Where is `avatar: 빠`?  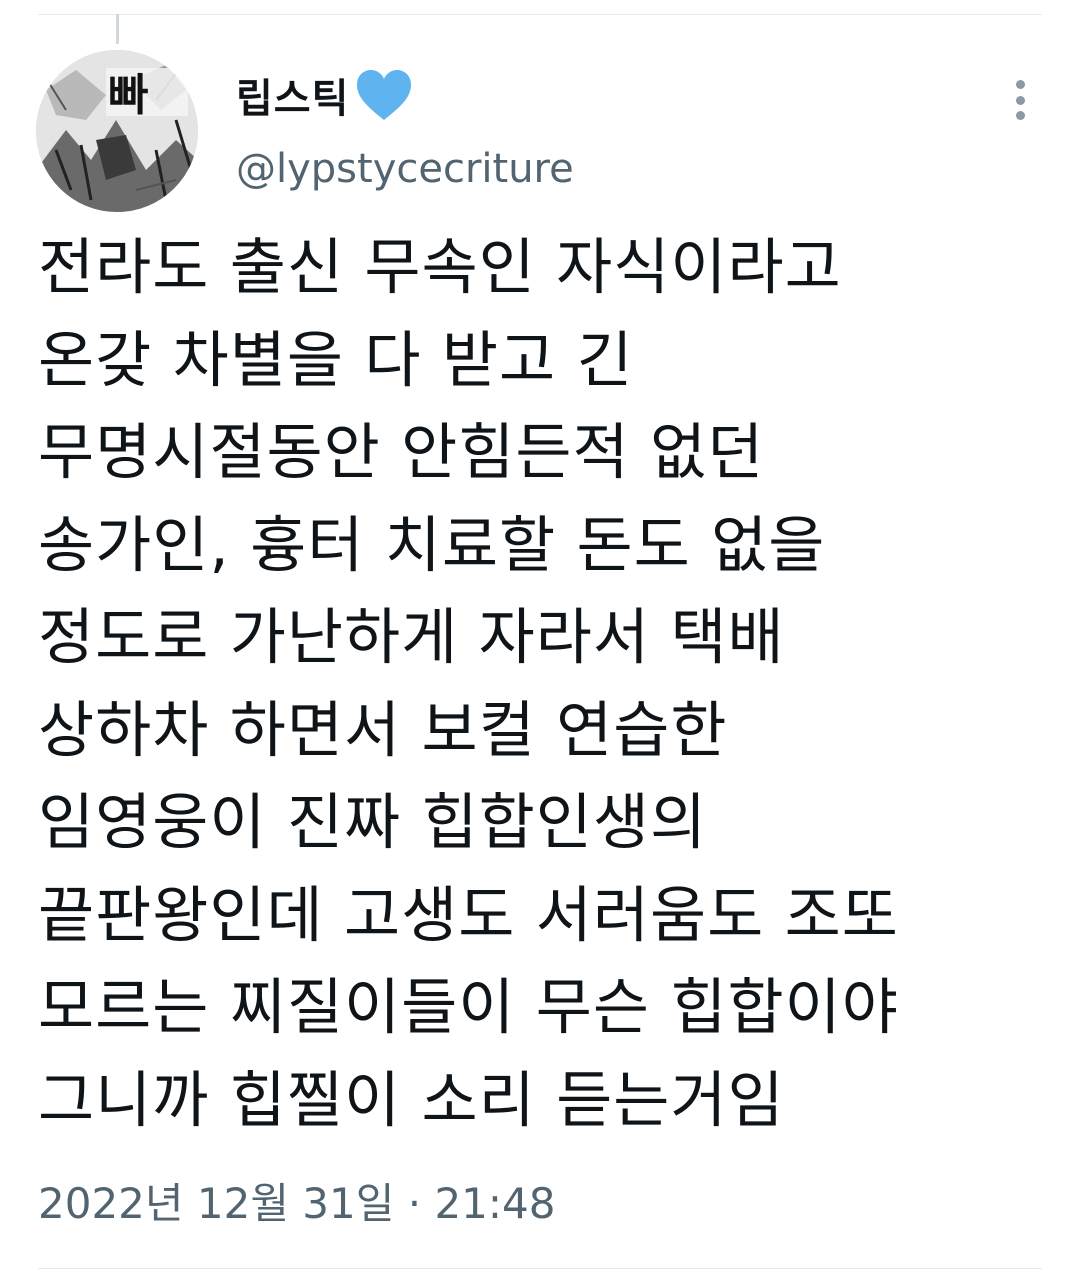 avatar: 빠 is located at coordinates (117, 131).